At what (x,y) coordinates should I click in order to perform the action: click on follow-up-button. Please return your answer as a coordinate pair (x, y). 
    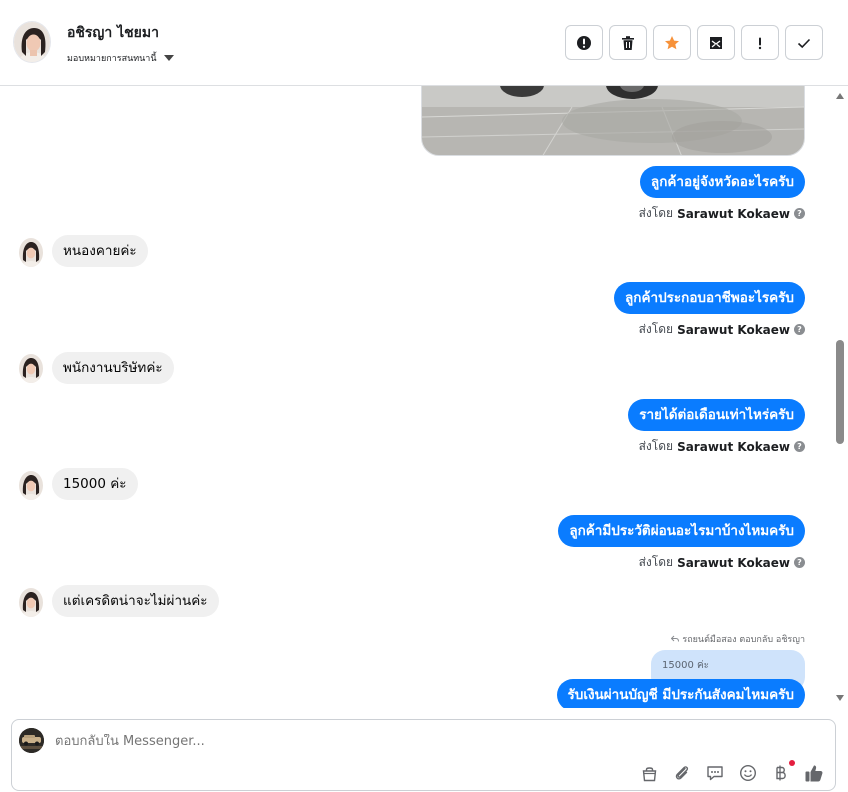
    Looking at the image, I should click on (672, 42).